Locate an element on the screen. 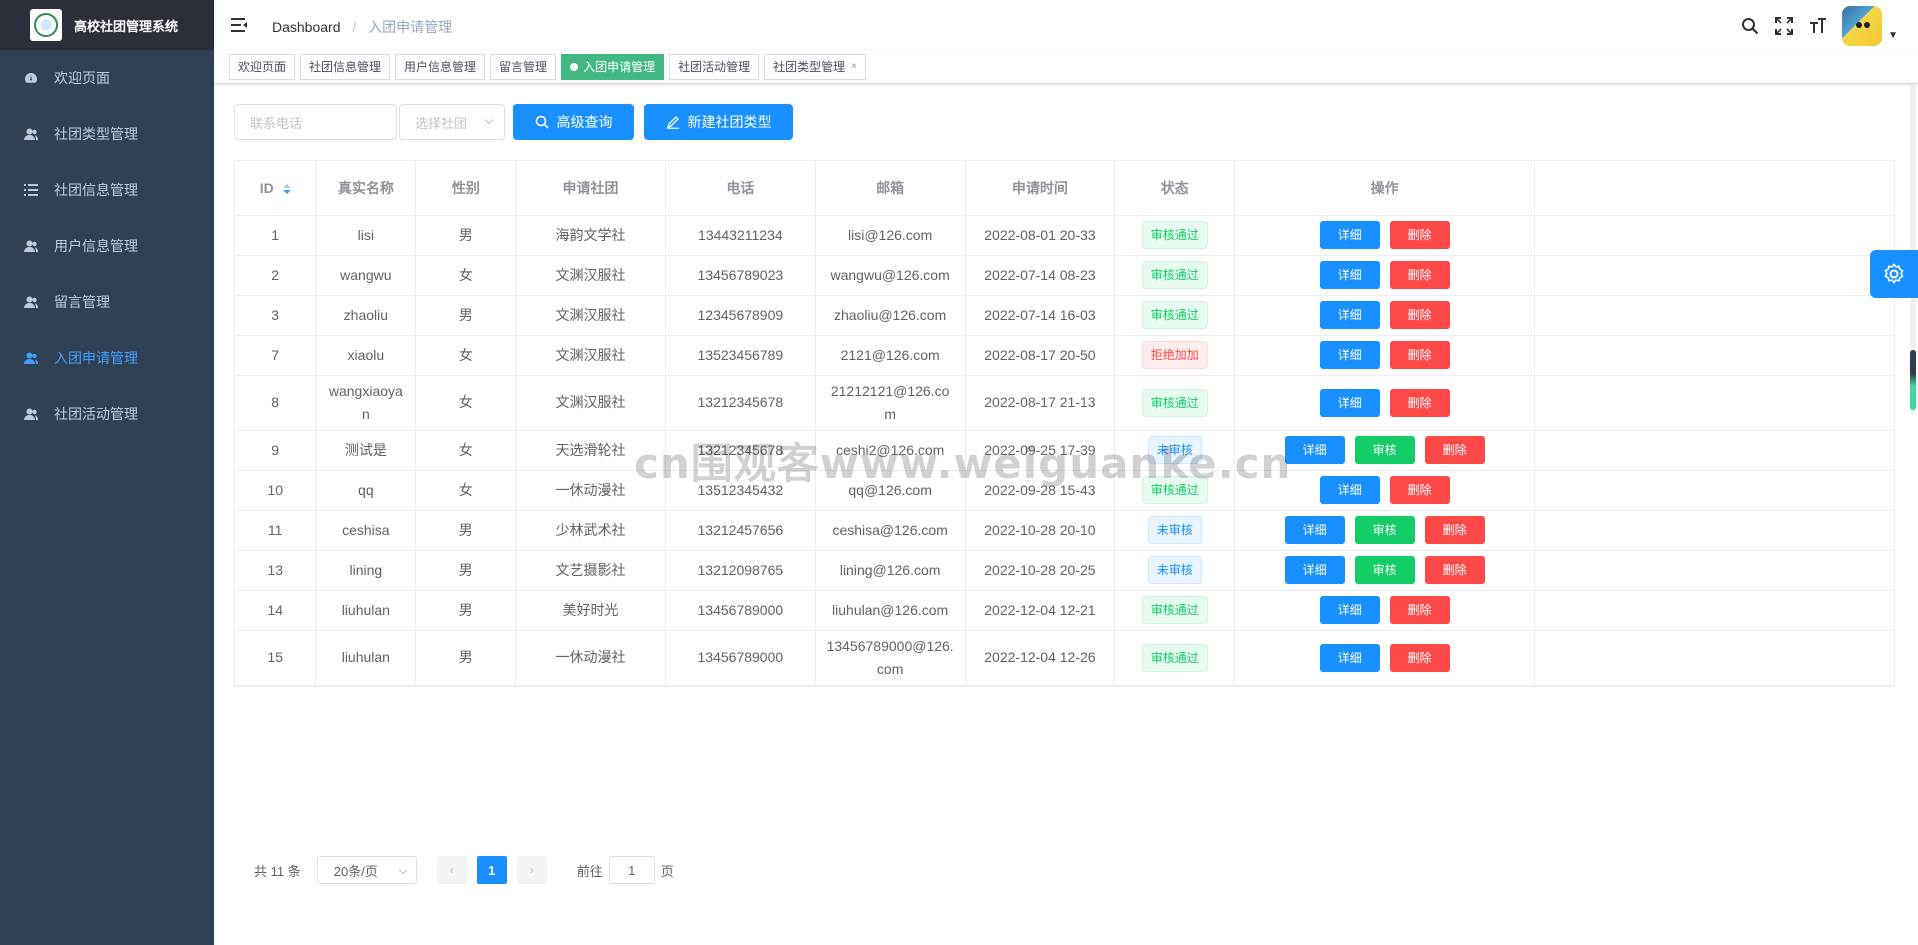 The image size is (1918, 945). sidebar-item-5: 入团申请管理 is located at coordinates (107, 358).